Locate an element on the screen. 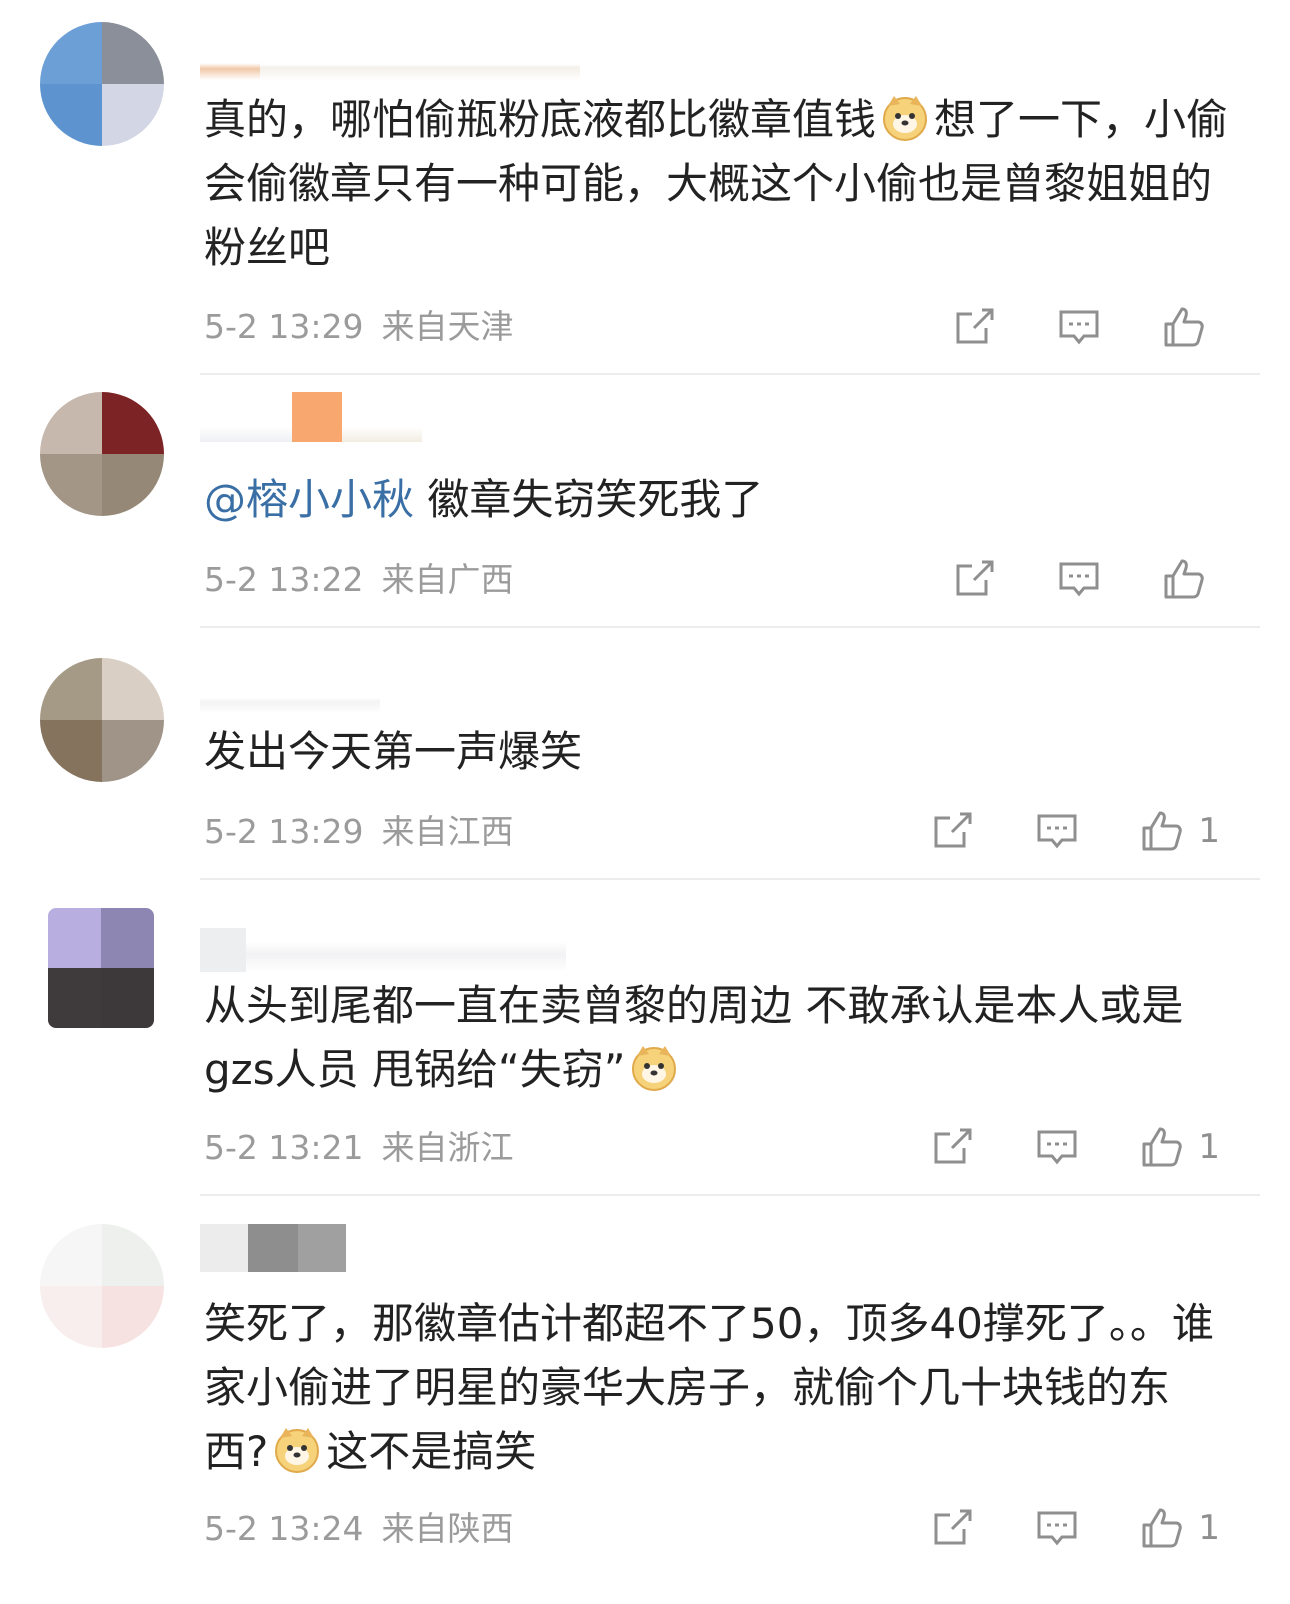 This screenshot has width=1290, height=1604. timestamp: 5-2 13:24 is located at coordinates (284, 1528).